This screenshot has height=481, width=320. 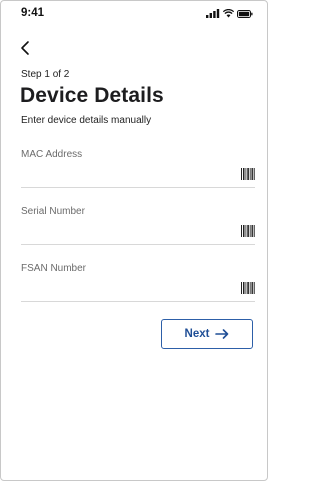 I want to click on page-title: Device Details, so click(x=92, y=95).